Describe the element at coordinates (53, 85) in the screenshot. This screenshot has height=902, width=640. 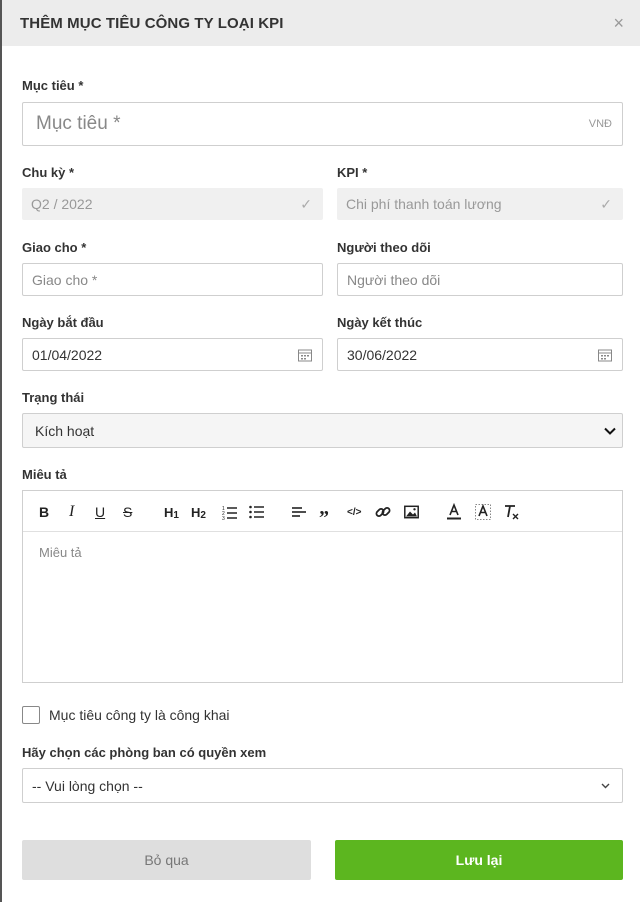
I see `target-label: Mục tiêu *` at that location.